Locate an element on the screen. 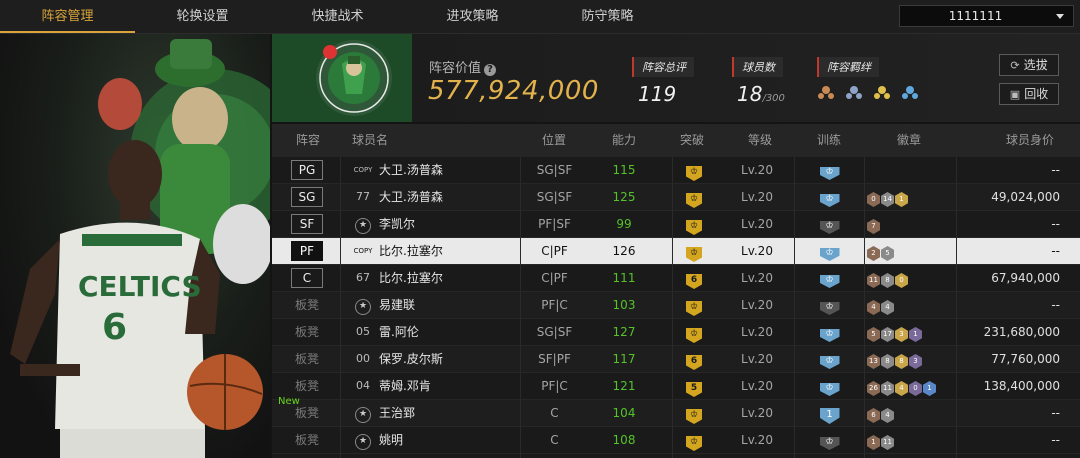 This screenshot has width=1080, height=458. badge-icon: 26 is located at coordinates (873, 388).